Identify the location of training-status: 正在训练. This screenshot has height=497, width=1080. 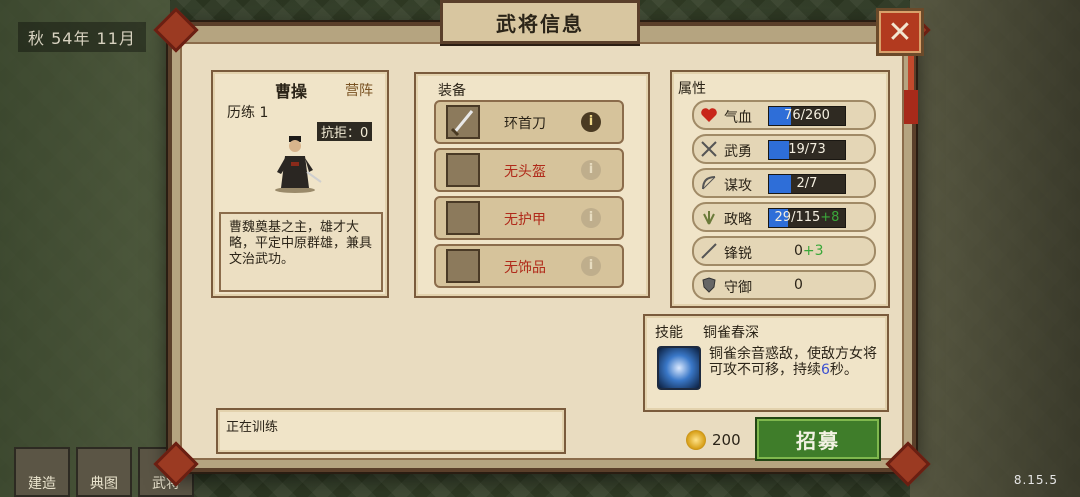
(252, 427).